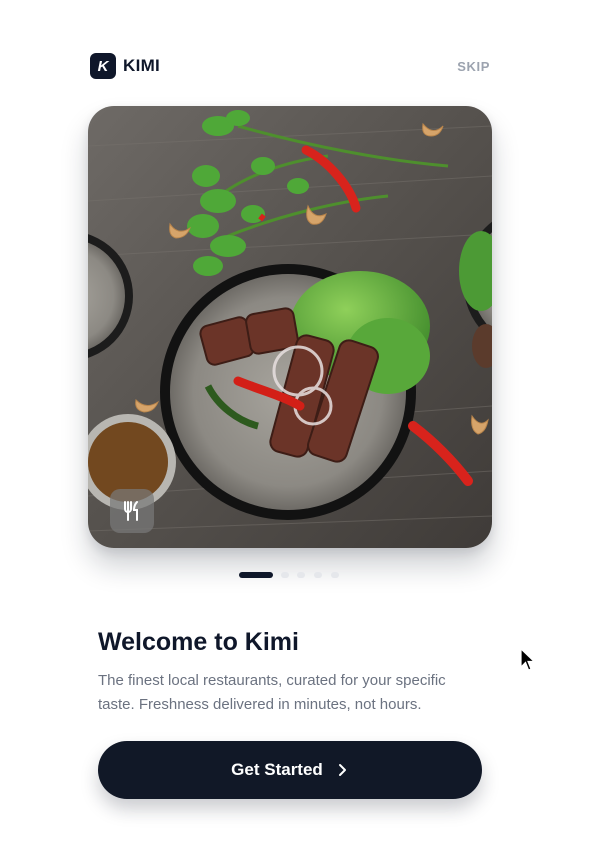 The image size is (596, 862). What do you see at coordinates (198, 642) in the screenshot?
I see `page-title: Welcome to Kimi` at bounding box center [198, 642].